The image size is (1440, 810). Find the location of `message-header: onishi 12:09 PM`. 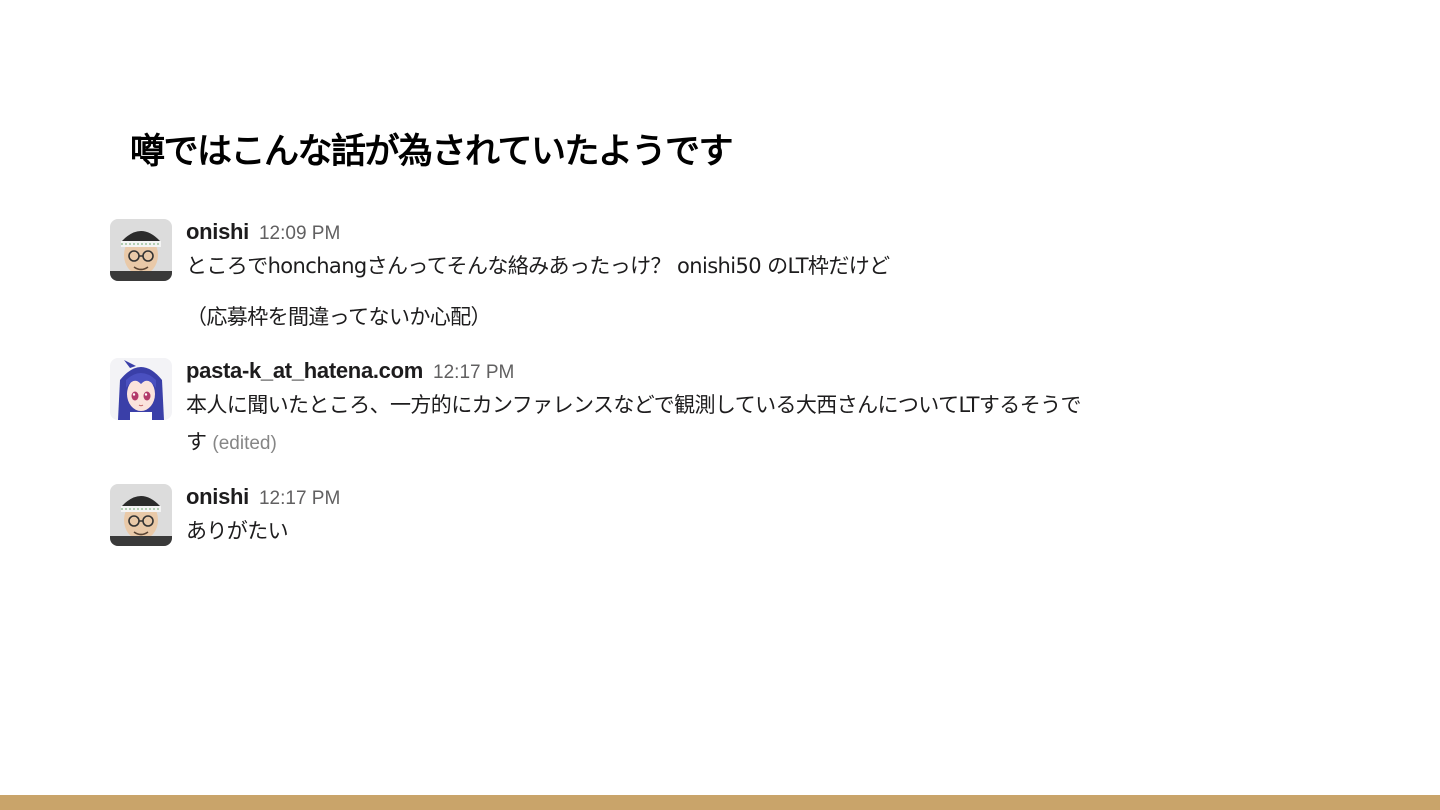

message-header: onishi 12:09 PM is located at coordinates (756, 232).